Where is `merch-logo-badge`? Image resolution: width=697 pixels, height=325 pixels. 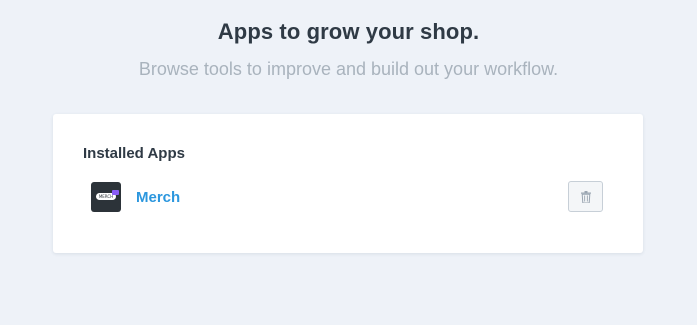 merch-logo-badge is located at coordinates (115, 192).